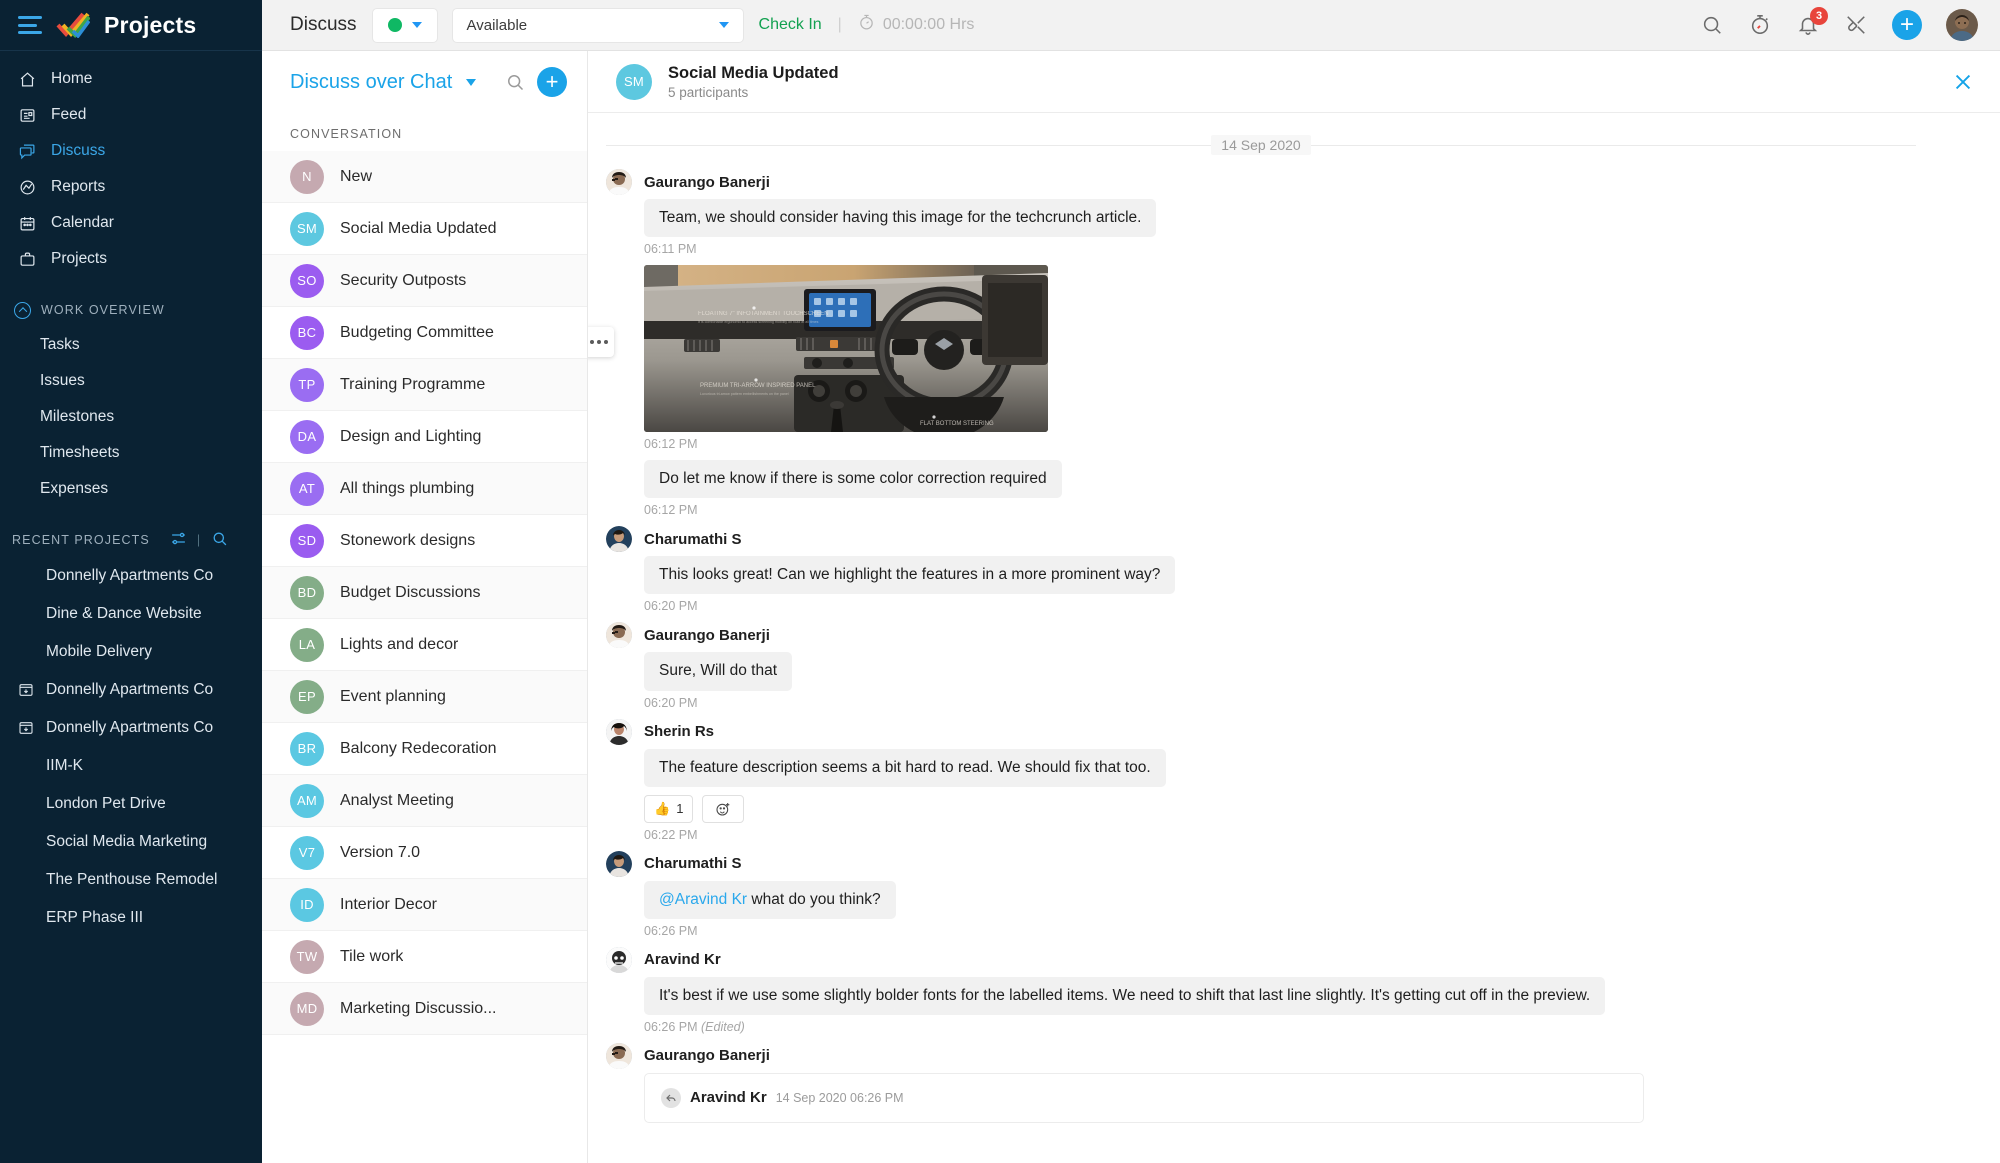 This screenshot has height=1163, width=2000. Describe the element at coordinates (424, 385) in the screenshot. I see `conversation-item-training-programme: TP Training Programme` at that location.